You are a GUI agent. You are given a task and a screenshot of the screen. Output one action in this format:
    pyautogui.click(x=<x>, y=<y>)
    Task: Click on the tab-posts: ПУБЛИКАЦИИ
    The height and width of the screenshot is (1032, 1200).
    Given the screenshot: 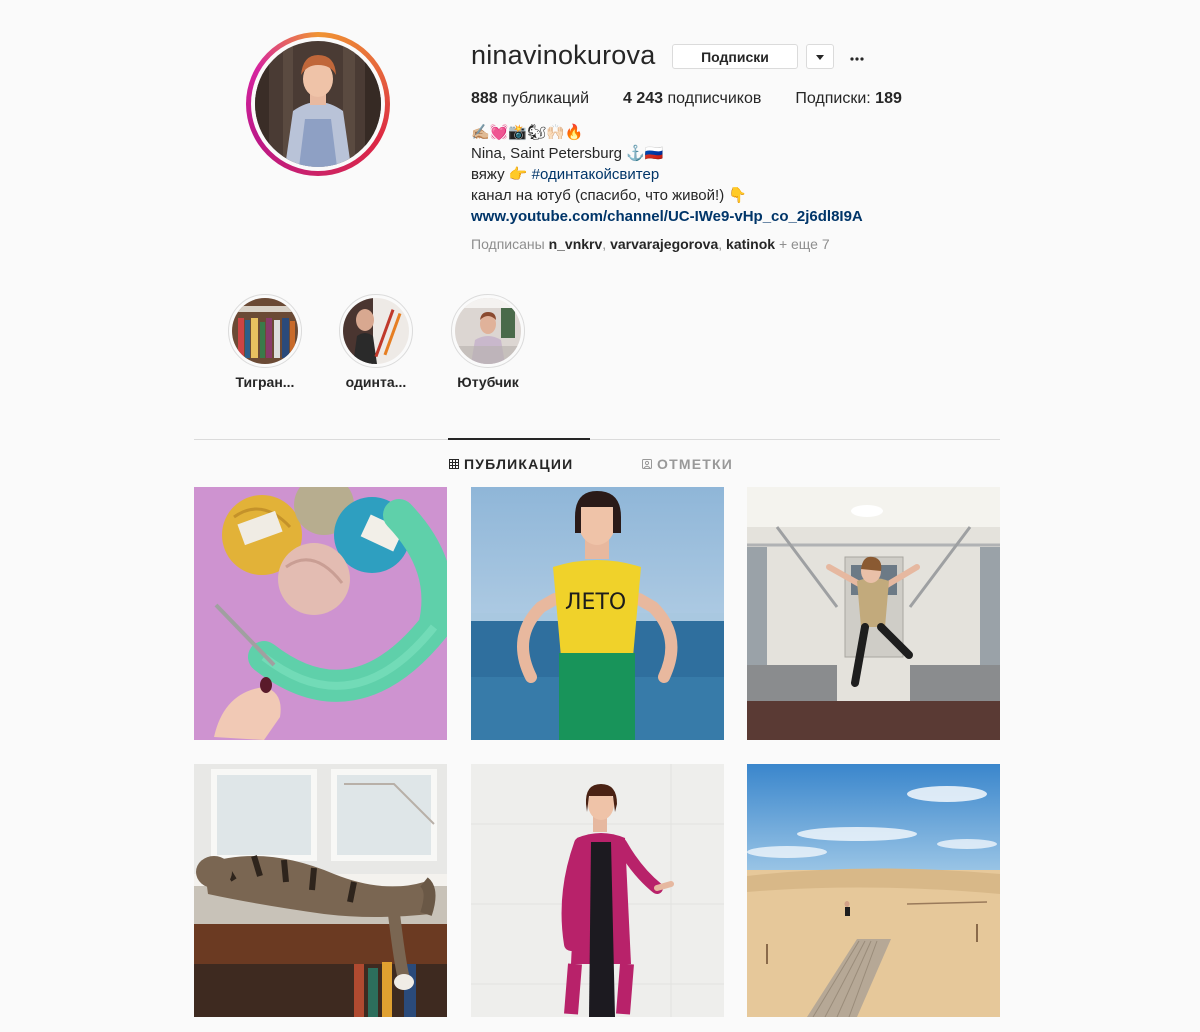 What is the action you would take?
    pyautogui.click(x=511, y=464)
    